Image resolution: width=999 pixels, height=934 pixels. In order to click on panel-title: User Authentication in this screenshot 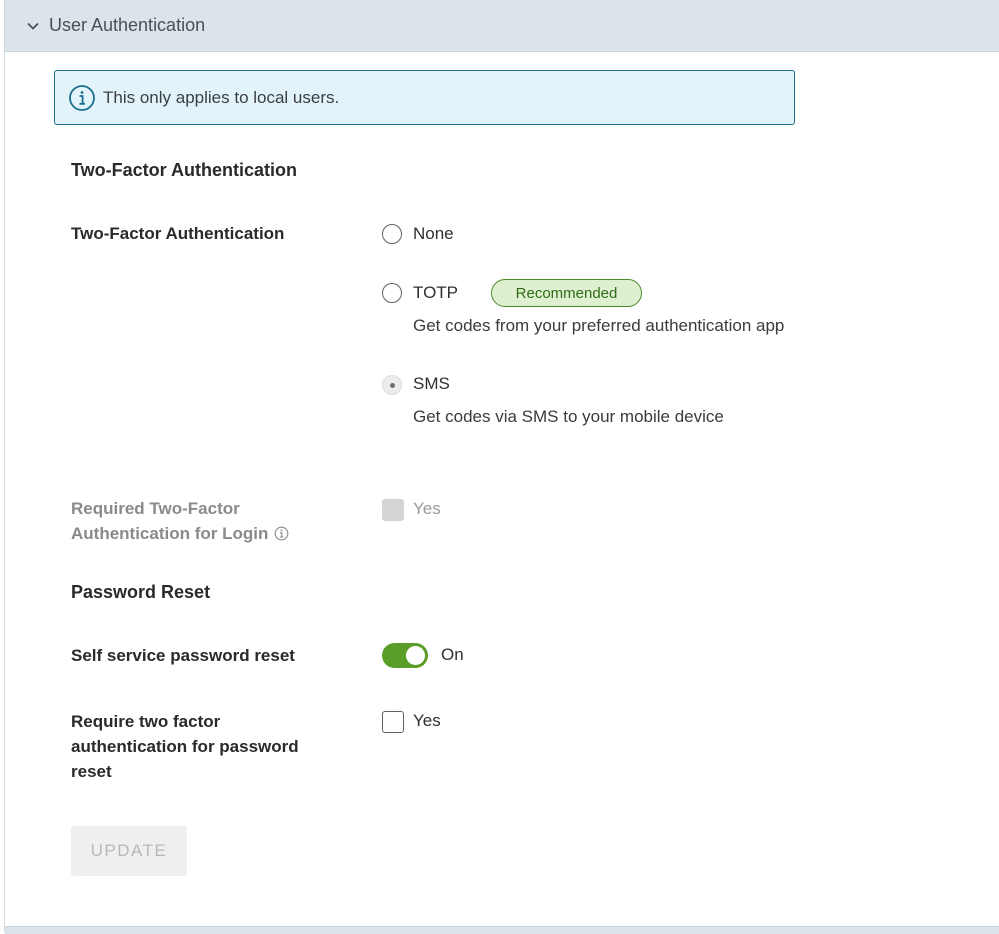, I will do `click(127, 25)`.